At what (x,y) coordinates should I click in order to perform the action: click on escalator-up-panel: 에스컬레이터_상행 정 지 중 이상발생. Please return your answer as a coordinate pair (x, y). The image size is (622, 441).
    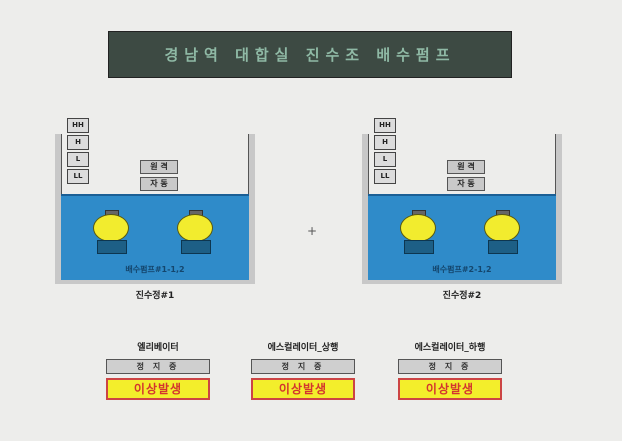
    Looking at the image, I should click on (303, 370).